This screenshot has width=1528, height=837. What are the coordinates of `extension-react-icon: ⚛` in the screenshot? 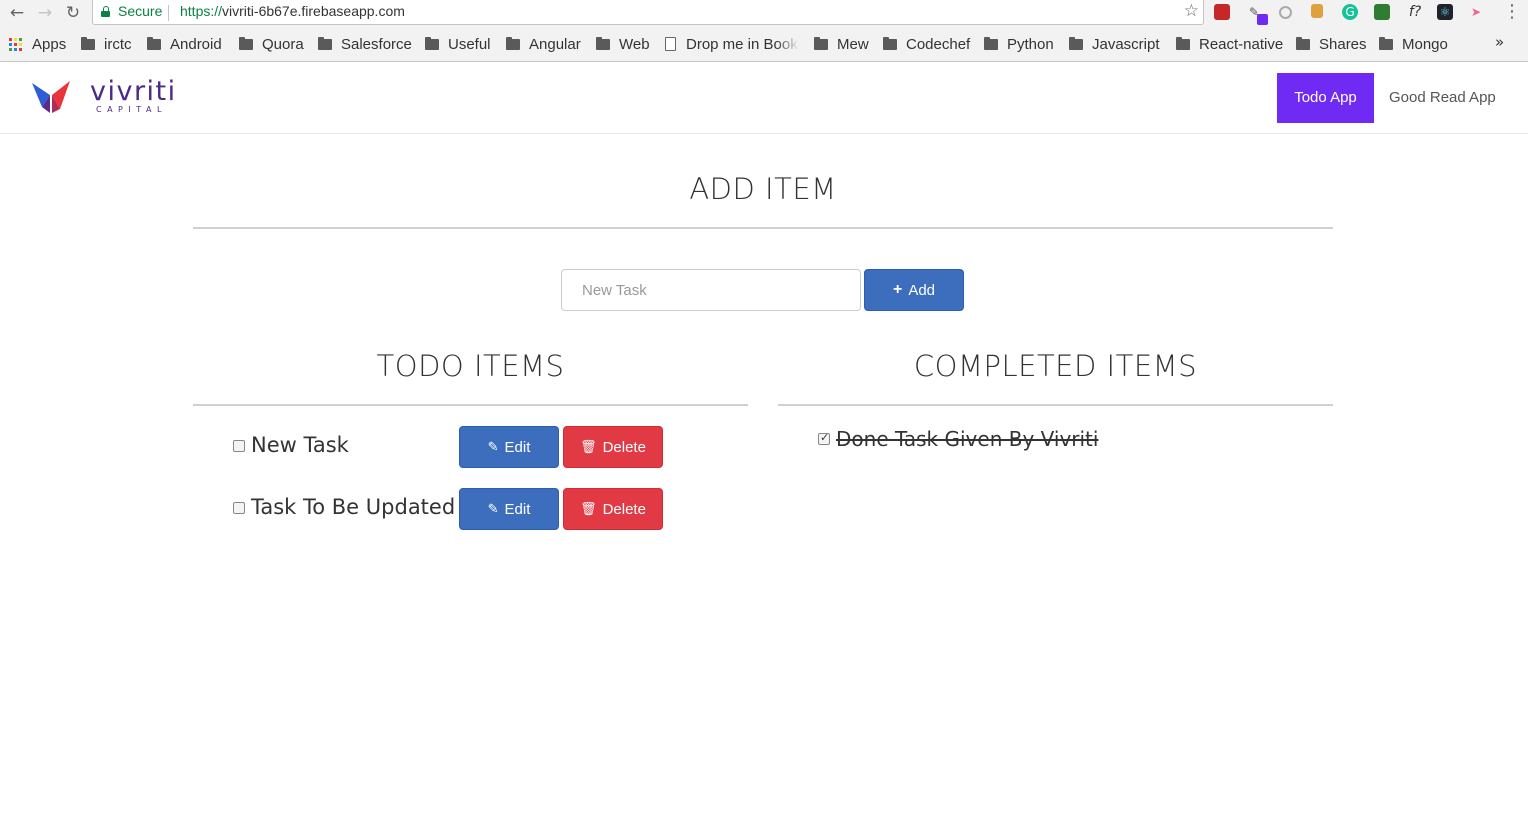 It's located at (1445, 12).